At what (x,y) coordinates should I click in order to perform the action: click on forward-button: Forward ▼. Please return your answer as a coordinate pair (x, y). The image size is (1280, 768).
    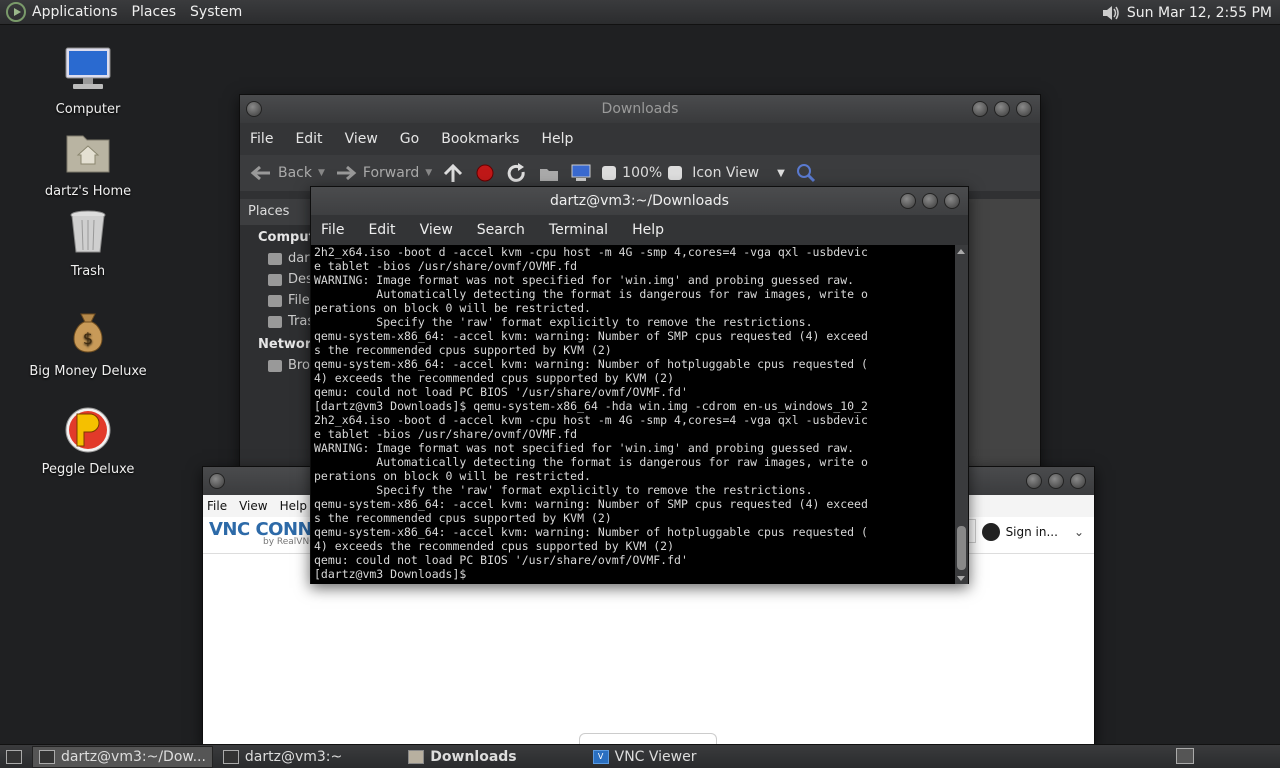
    Looking at the image, I should click on (383, 173).